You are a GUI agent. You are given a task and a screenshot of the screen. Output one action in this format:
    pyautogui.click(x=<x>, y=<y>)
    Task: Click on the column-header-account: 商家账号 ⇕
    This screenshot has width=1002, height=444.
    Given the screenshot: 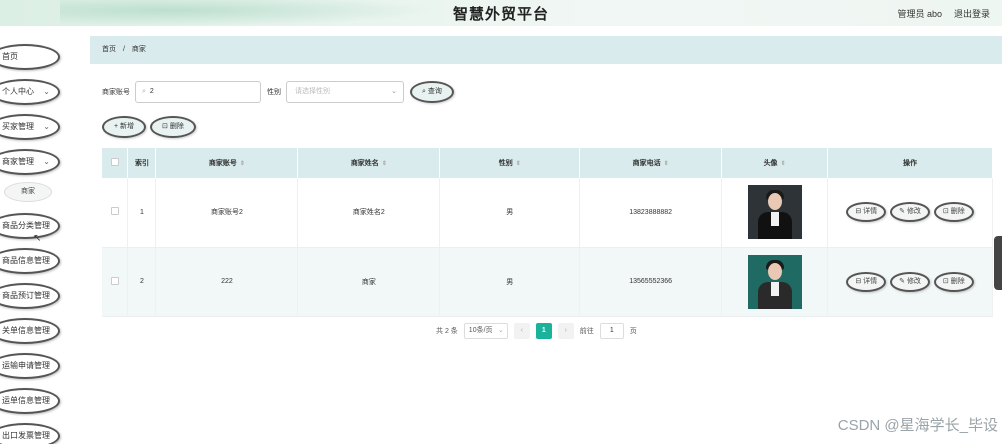 What is the action you would take?
    pyautogui.click(x=227, y=163)
    